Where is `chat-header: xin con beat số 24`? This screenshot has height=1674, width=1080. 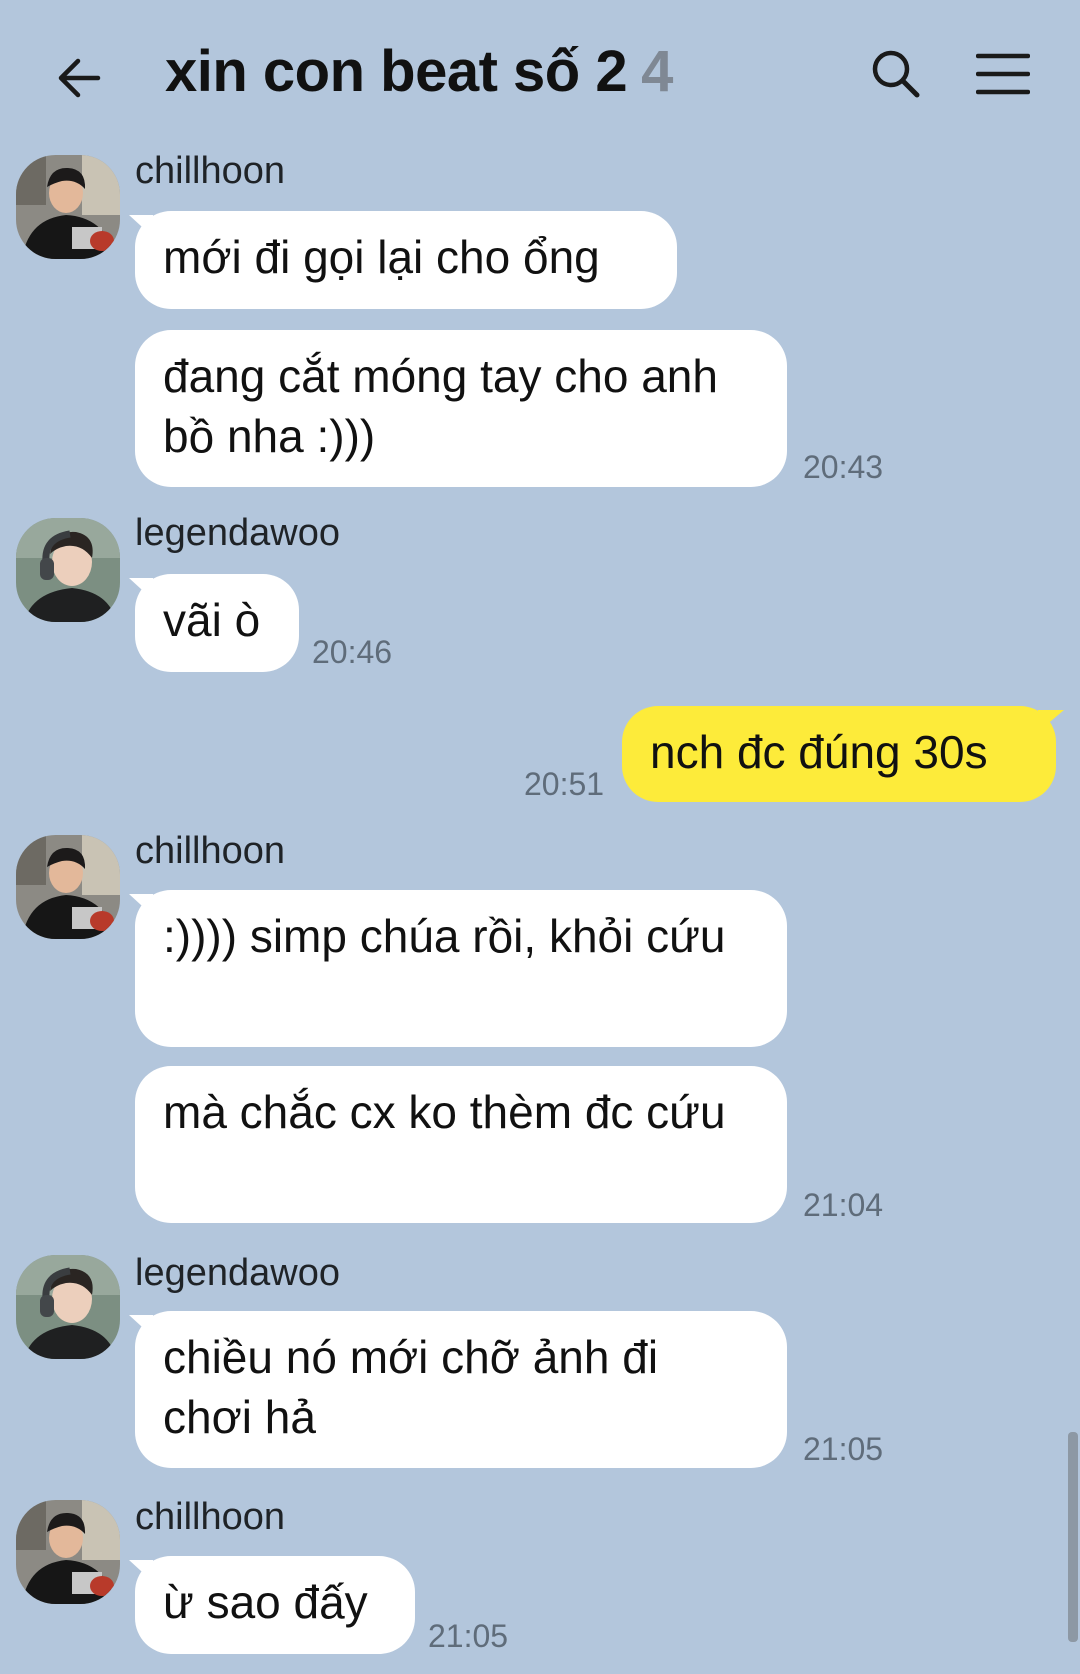 chat-header: xin con beat số 24 is located at coordinates (540, 75).